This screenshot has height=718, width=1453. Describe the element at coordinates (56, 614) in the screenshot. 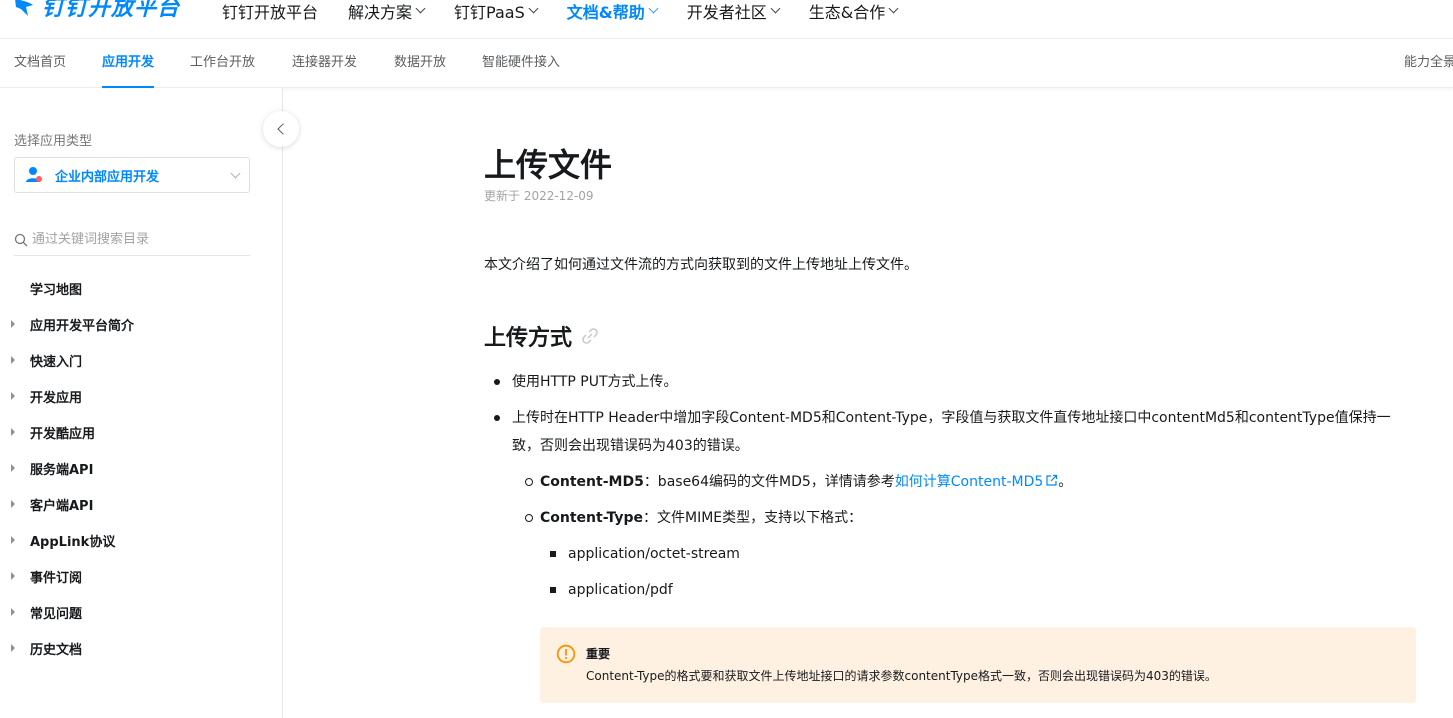

I see `toc-label: 常见问题` at that location.